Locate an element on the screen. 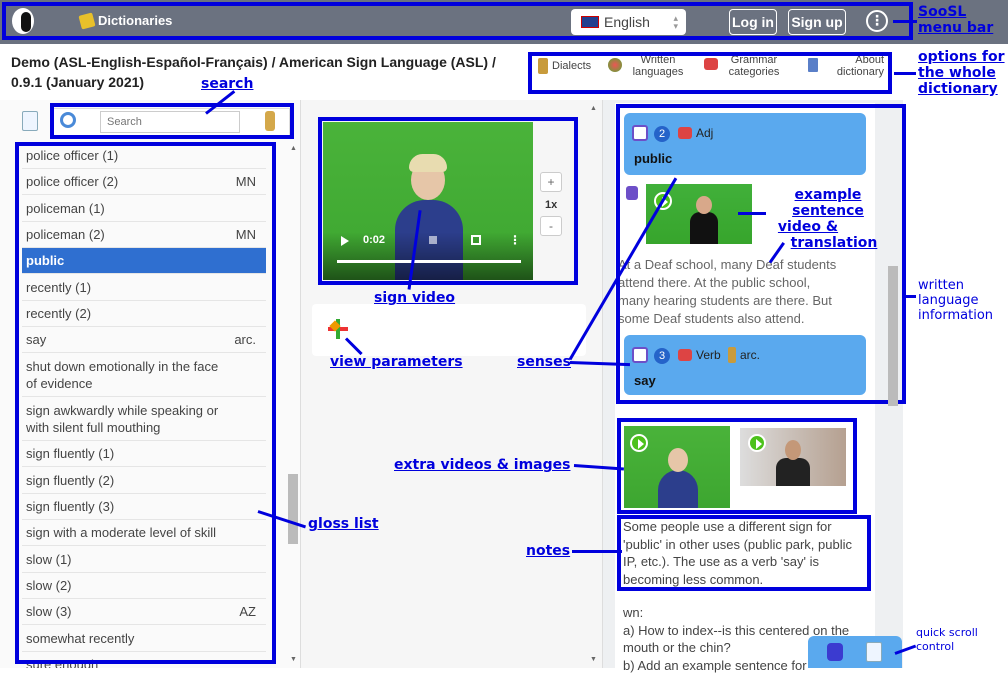  annotation-label: dictionary is located at coordinates (958, 89).